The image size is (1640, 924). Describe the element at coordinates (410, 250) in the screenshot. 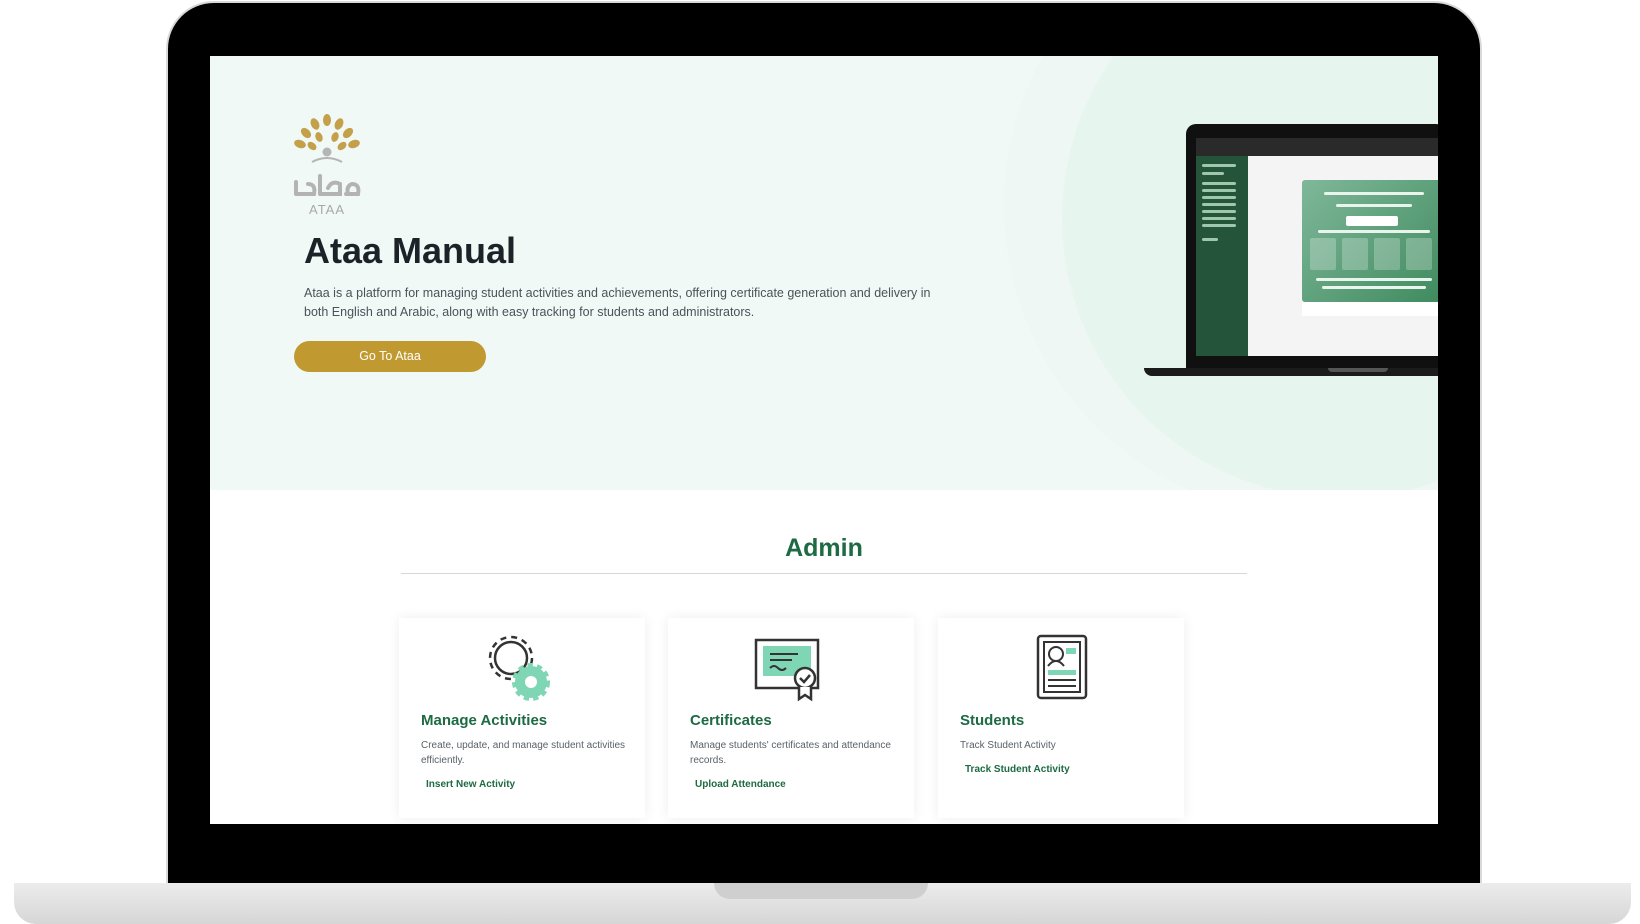

I see `page-title: Ataa Manual` at that location.